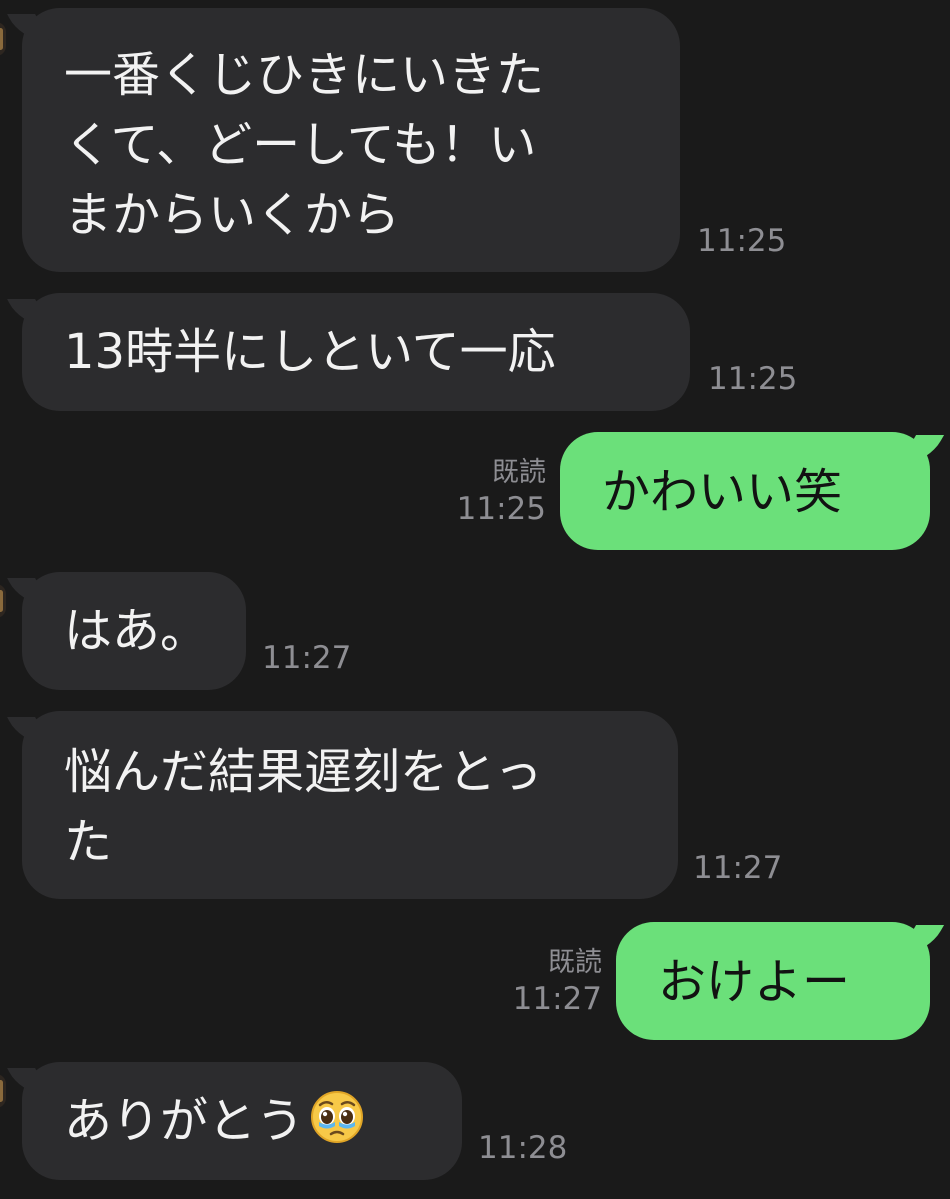 This screenshot has width=950, height=1199. I want to click on read-receipt: 既読 11:25, so click(499, 492).